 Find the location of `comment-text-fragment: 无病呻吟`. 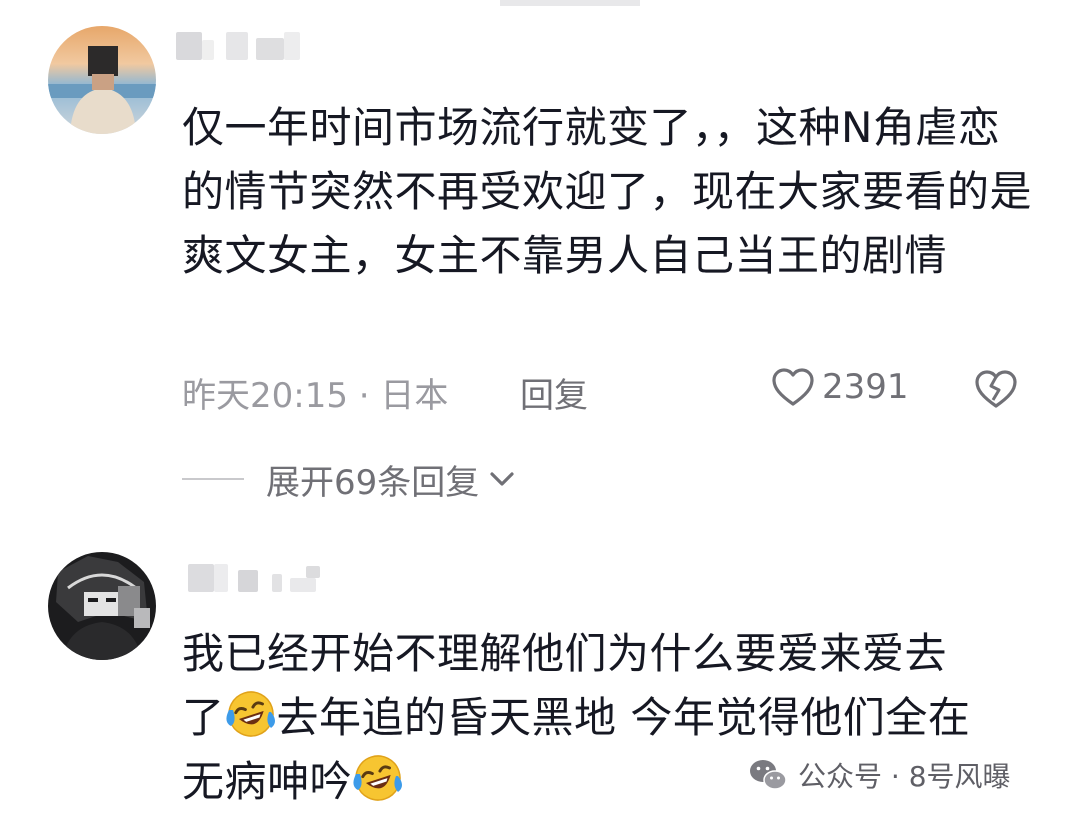

comment-text-fragment: 无病呻吟 is located at coordinates (267, 781).